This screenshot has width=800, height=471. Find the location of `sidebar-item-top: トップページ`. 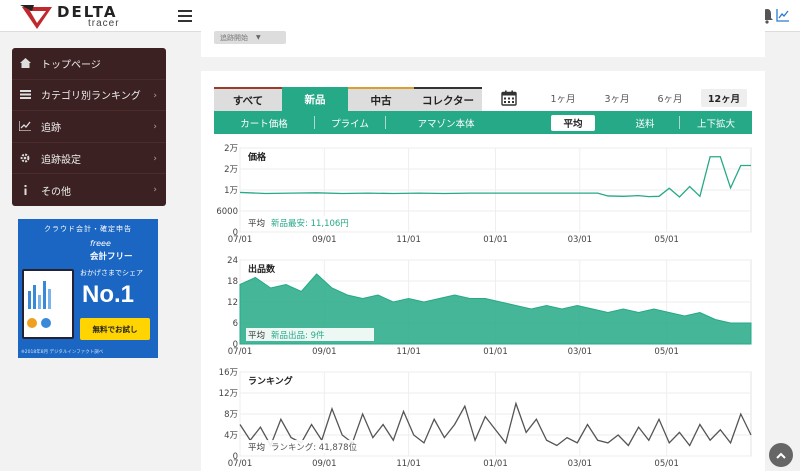

sidebar-item-top: トップページ is located at coordinates (89, 64).